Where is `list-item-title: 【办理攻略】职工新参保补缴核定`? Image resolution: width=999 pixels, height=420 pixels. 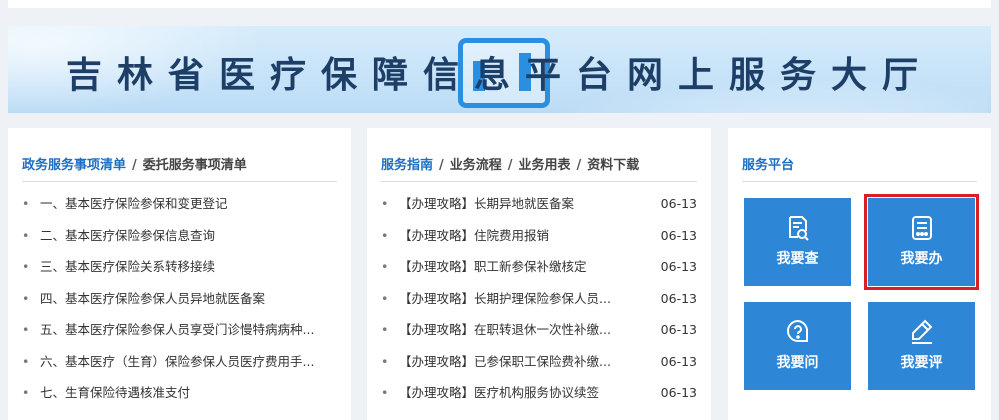 list-item-title: 【办理攻略】职工新参保补缴核定 is located at coordinates (526, 267).